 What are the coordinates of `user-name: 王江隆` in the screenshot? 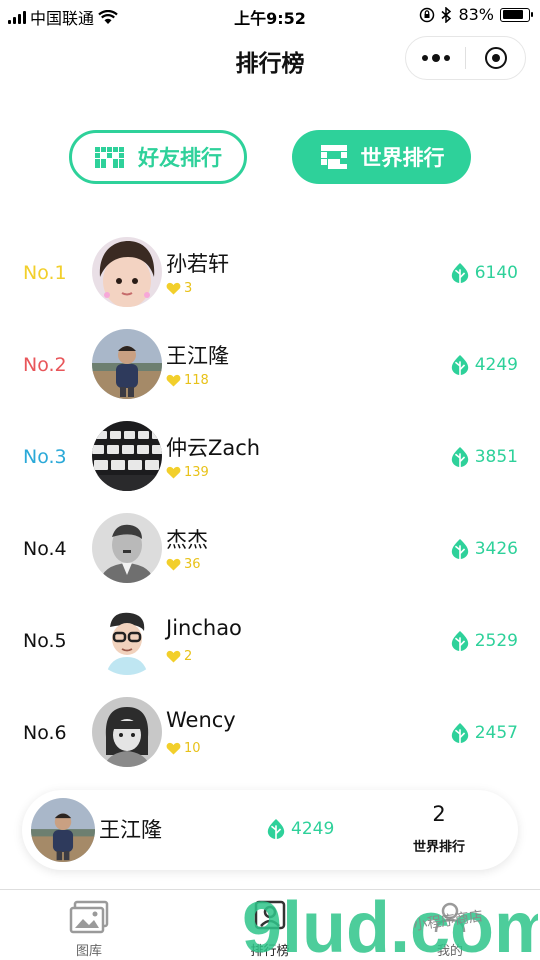 It's located at (197, 356).